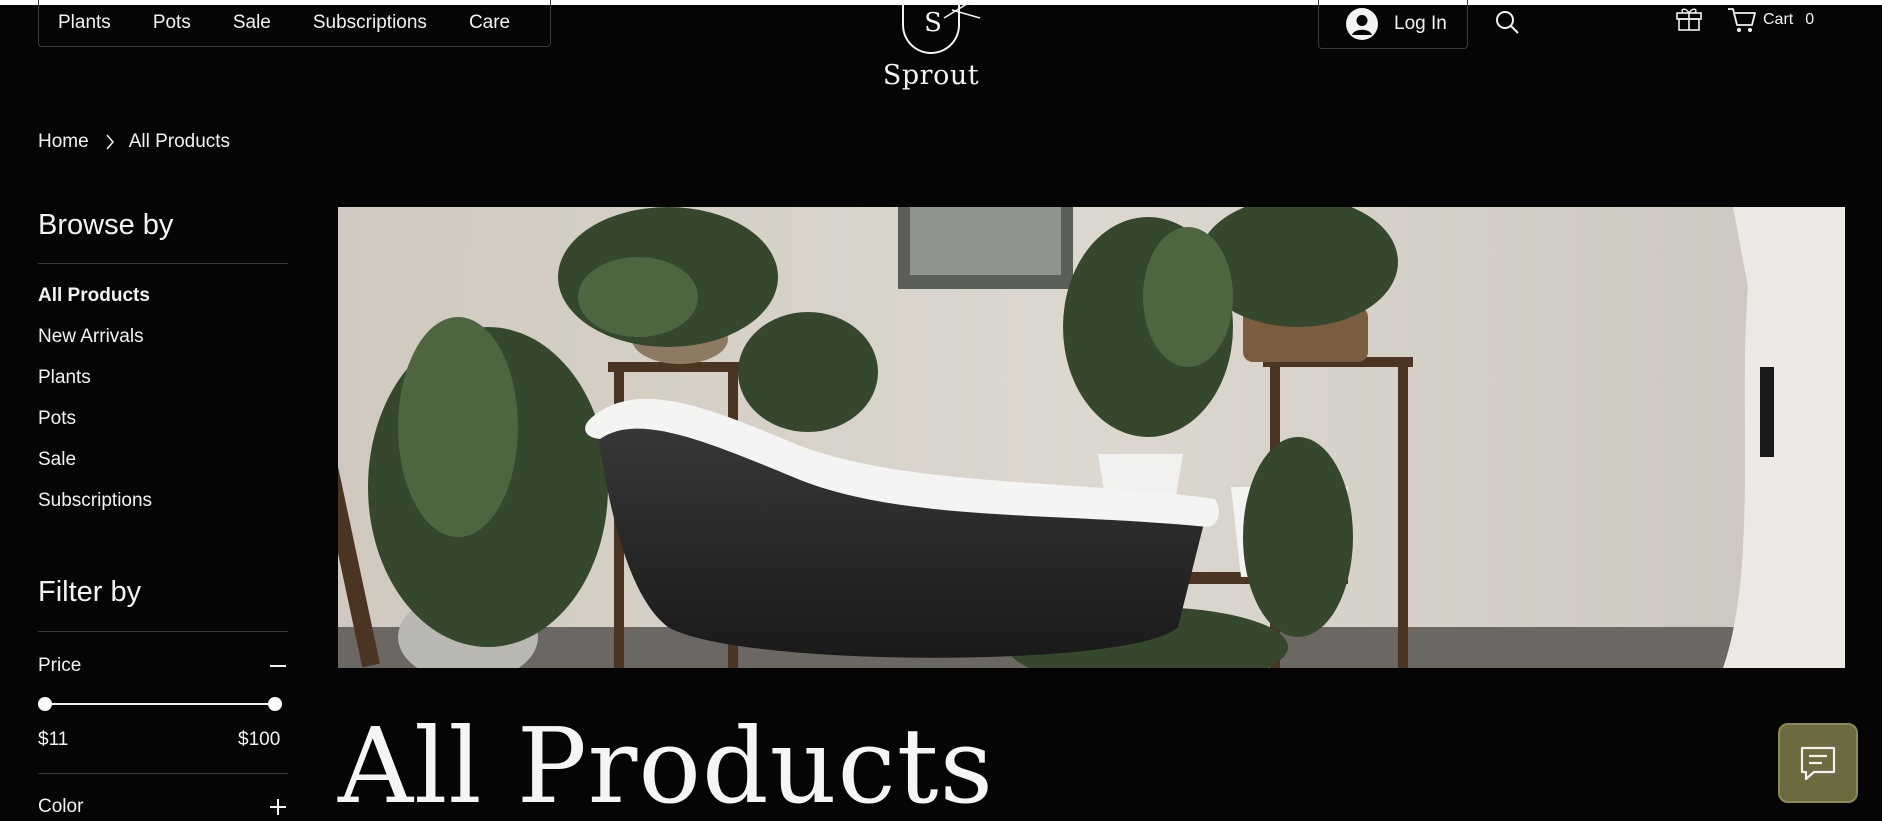  What do you see at coordinates (252, 23) in the screenshot?
I see `nav-sale: Sale` at bounding box center [252, 23].